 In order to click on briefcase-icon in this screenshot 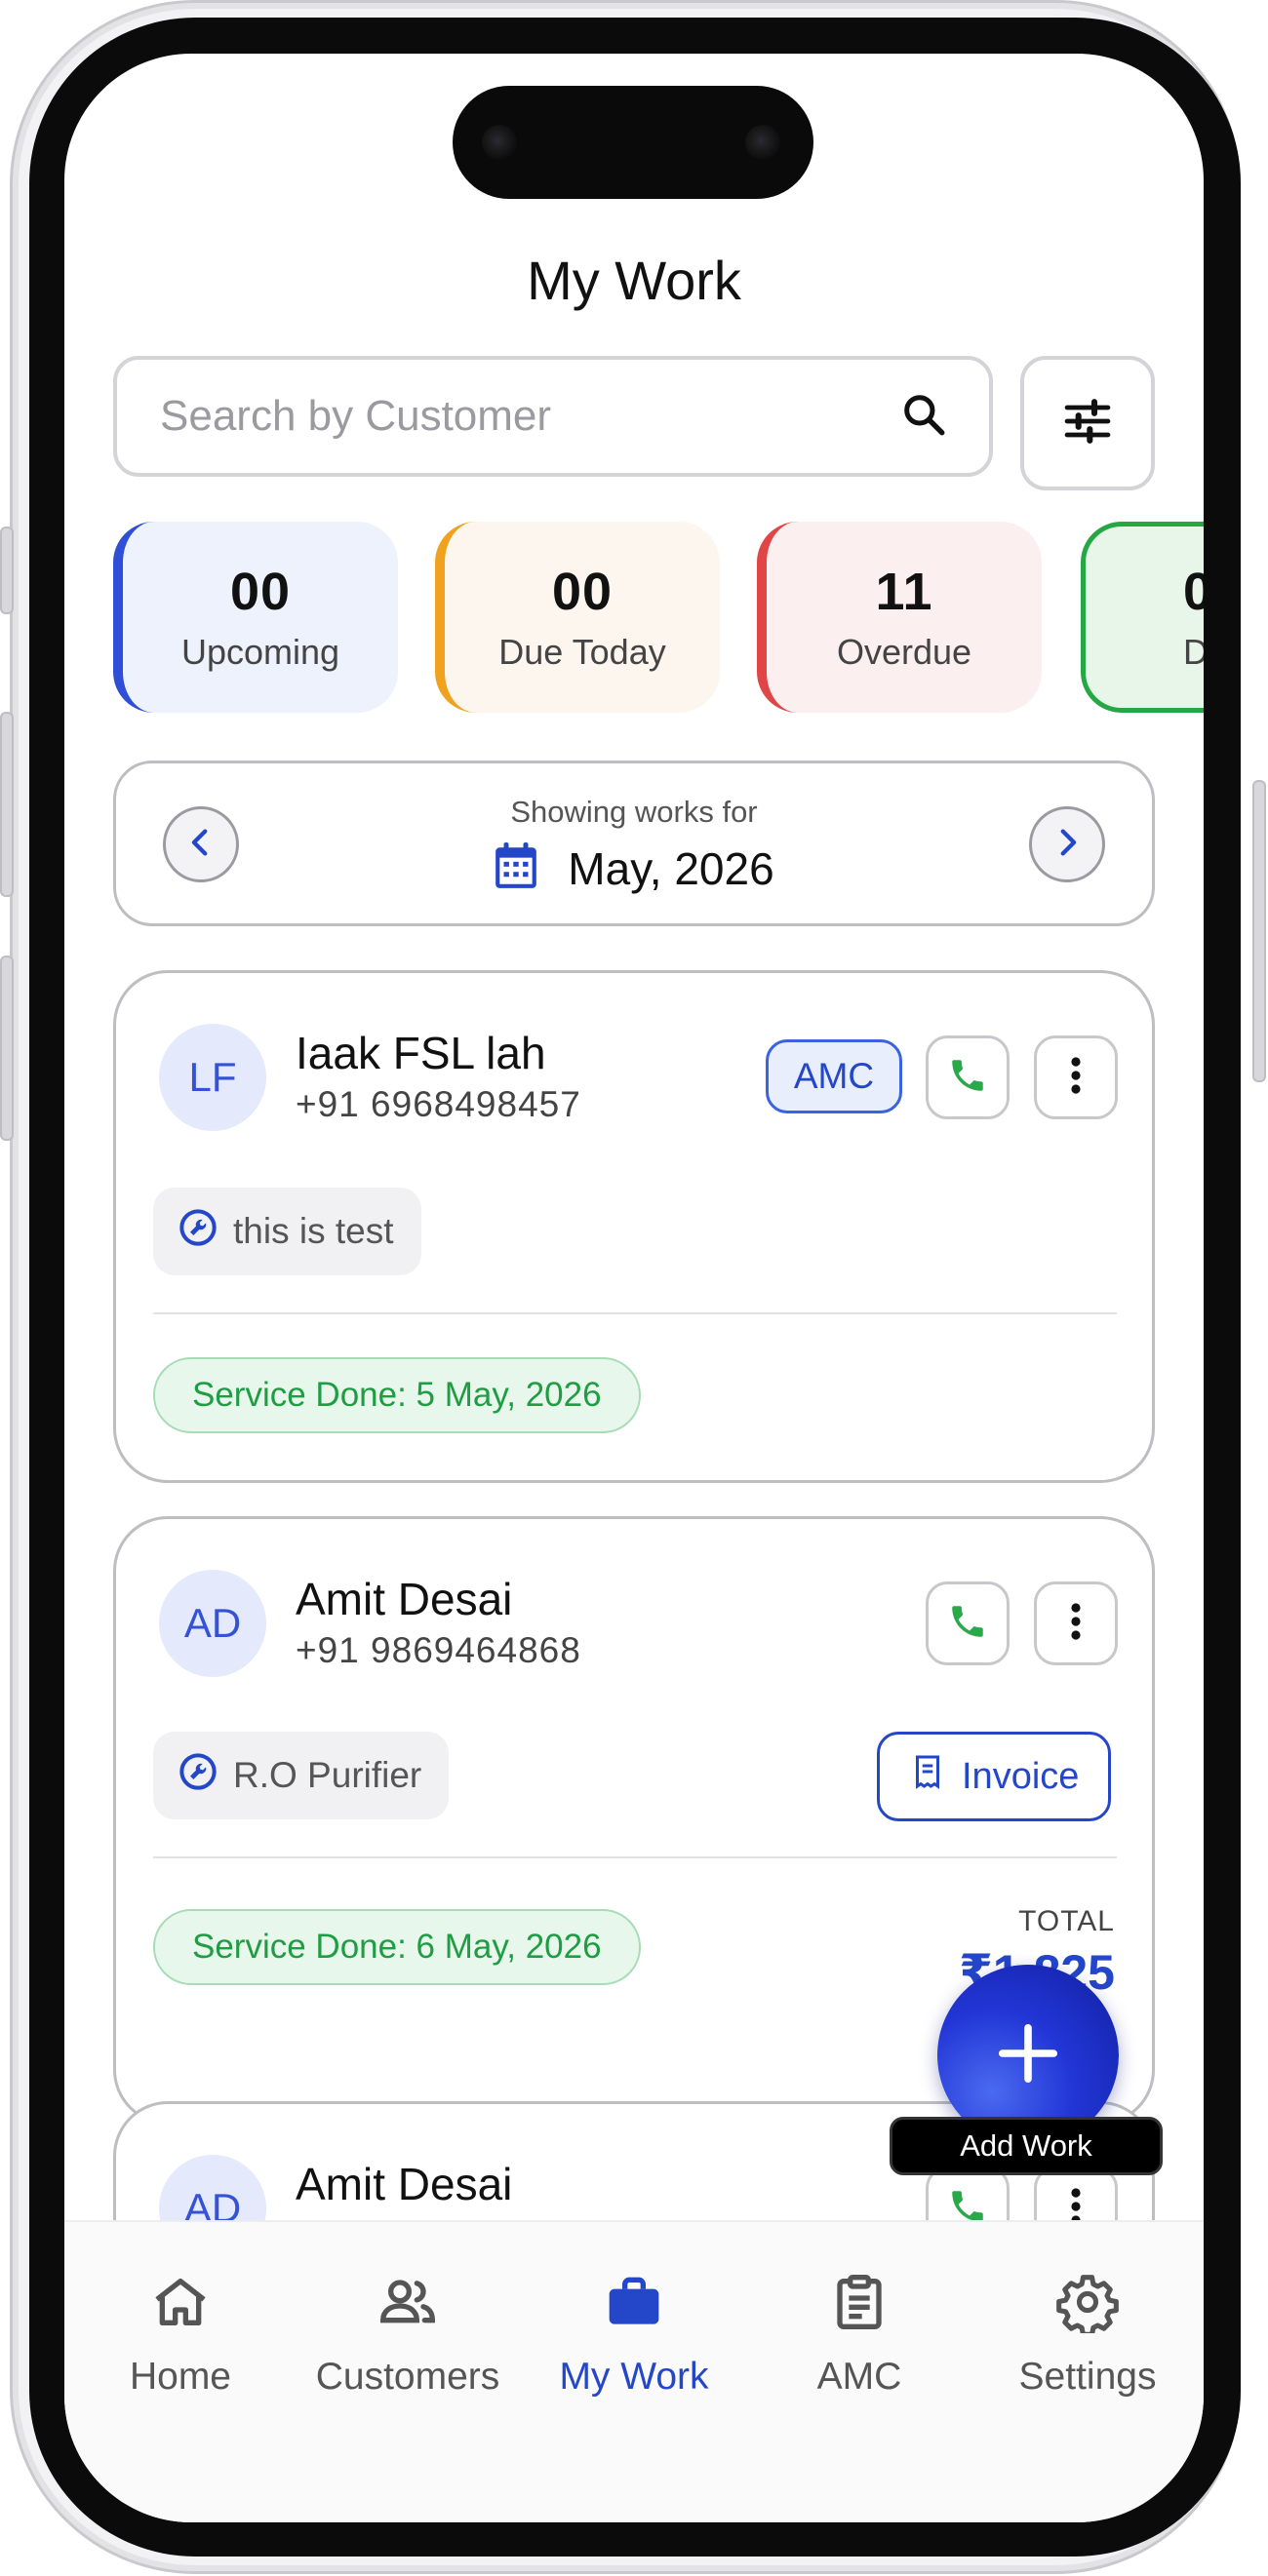, I will do `click(634, 2304)`.